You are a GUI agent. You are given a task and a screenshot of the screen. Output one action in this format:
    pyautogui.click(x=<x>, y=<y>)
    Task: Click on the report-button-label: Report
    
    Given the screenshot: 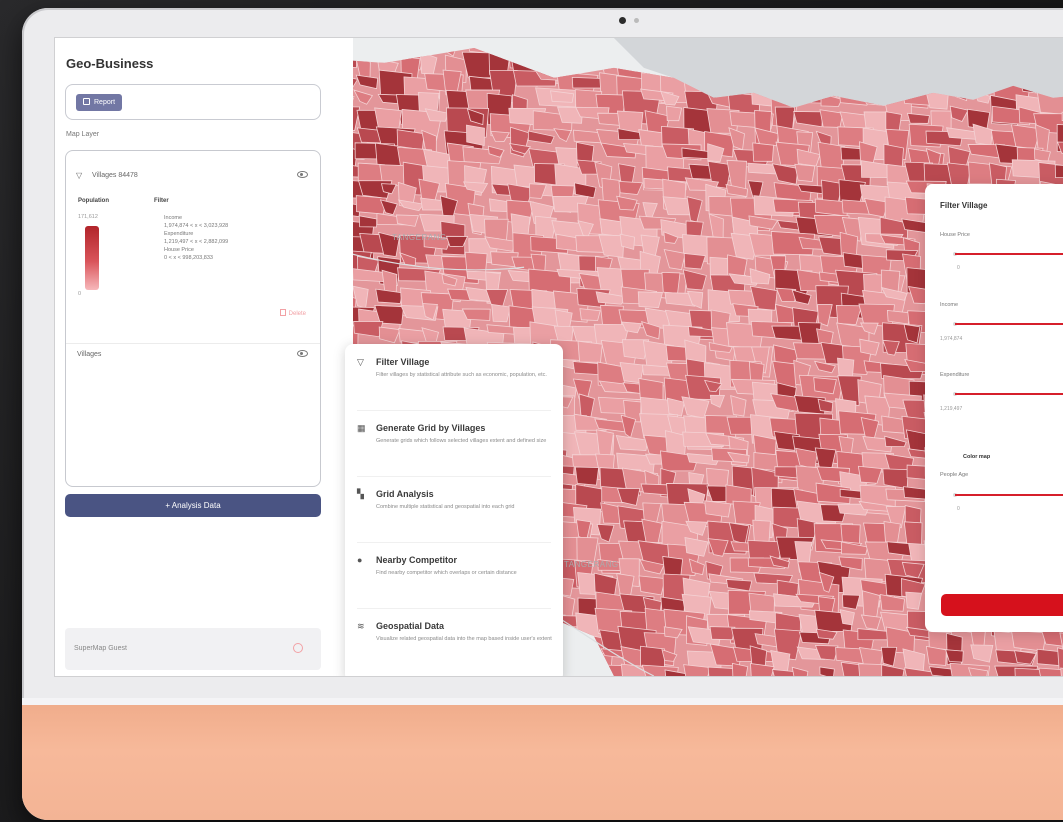 What is the action you would take?
    pyautogui.click(x=105, y=102)
    